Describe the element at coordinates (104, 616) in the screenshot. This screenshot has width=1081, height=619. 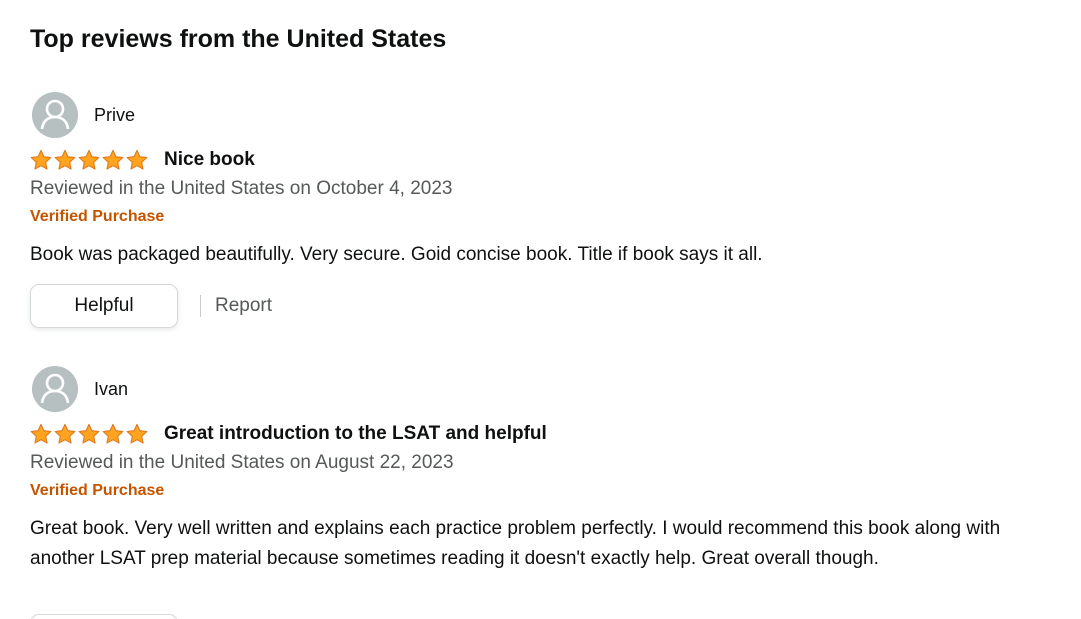
I see `helpful-button` at that location.